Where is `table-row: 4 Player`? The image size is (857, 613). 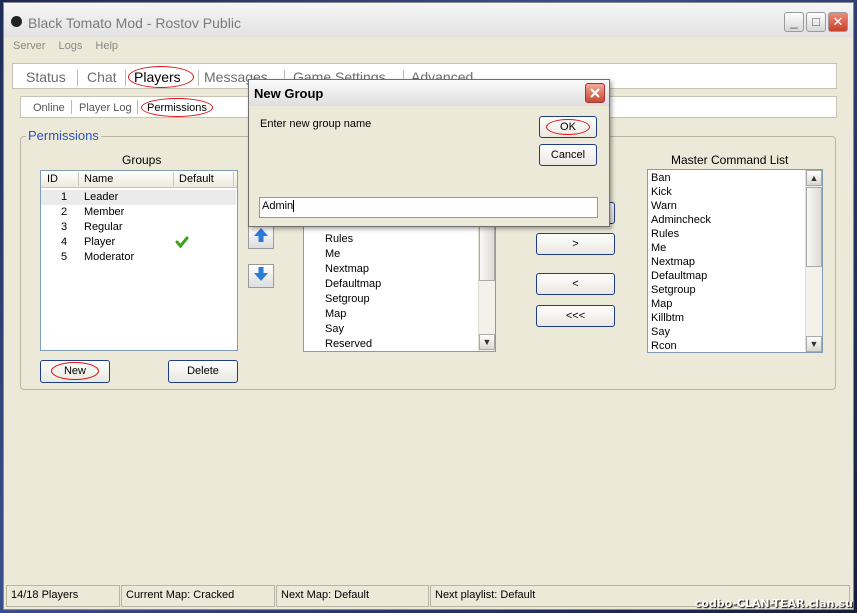
table-row: 4 Player is located at coordinates (138, 242).